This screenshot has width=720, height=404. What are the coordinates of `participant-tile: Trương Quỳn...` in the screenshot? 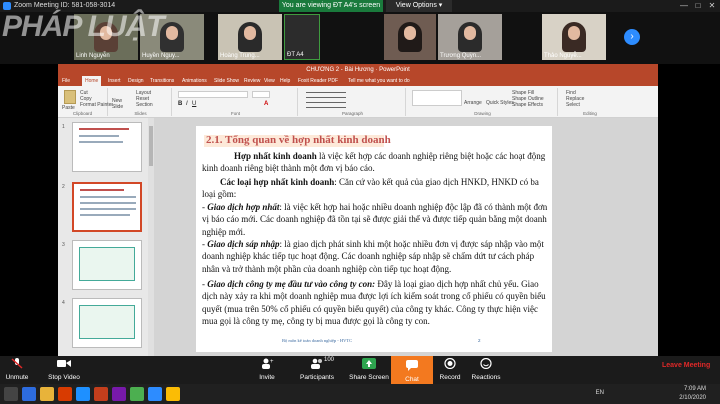 It's located at (470, 37).